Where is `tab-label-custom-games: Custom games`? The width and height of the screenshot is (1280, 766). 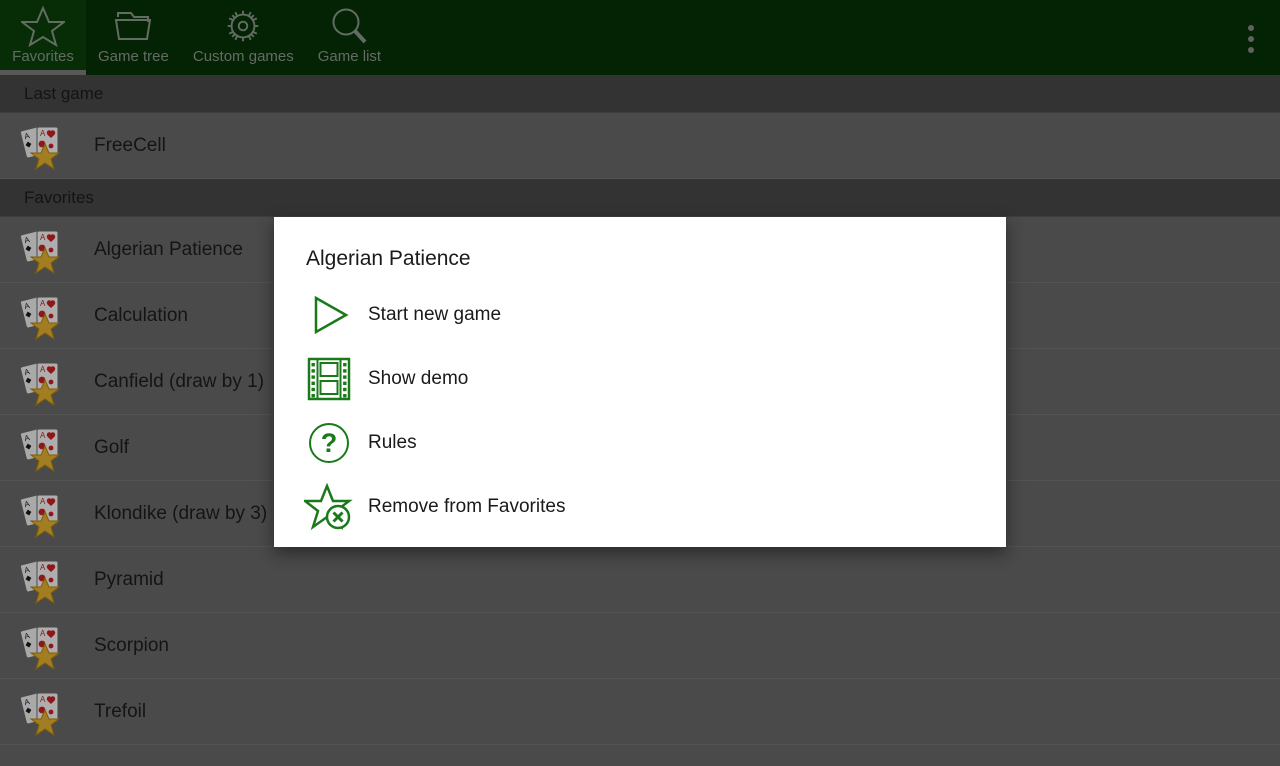 tab-label-custom-games: Custom games is located at coordinates (243, 56).